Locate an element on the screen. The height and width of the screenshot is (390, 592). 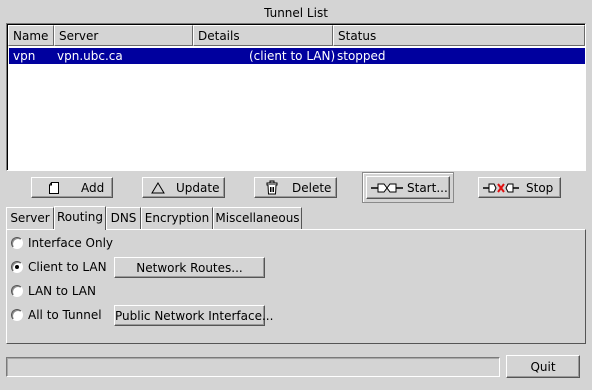
add-button: Add is located at coordinates (72, 187).